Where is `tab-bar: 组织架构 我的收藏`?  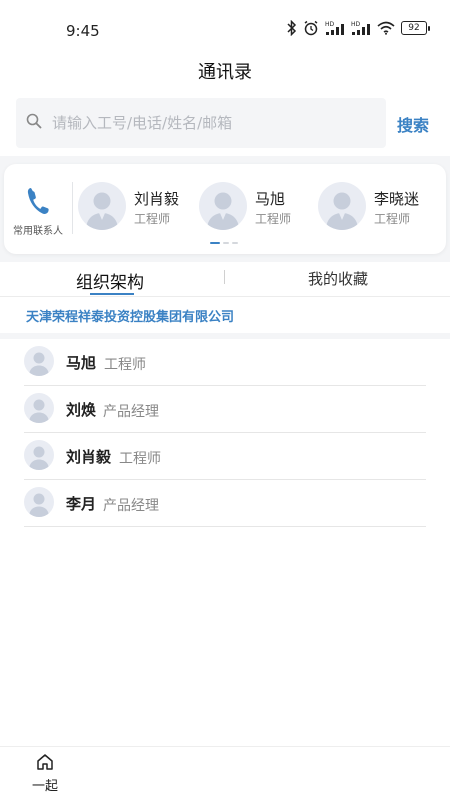 tab-bar: 组织架构 我的收藏 is located at coordinates (225, 279).